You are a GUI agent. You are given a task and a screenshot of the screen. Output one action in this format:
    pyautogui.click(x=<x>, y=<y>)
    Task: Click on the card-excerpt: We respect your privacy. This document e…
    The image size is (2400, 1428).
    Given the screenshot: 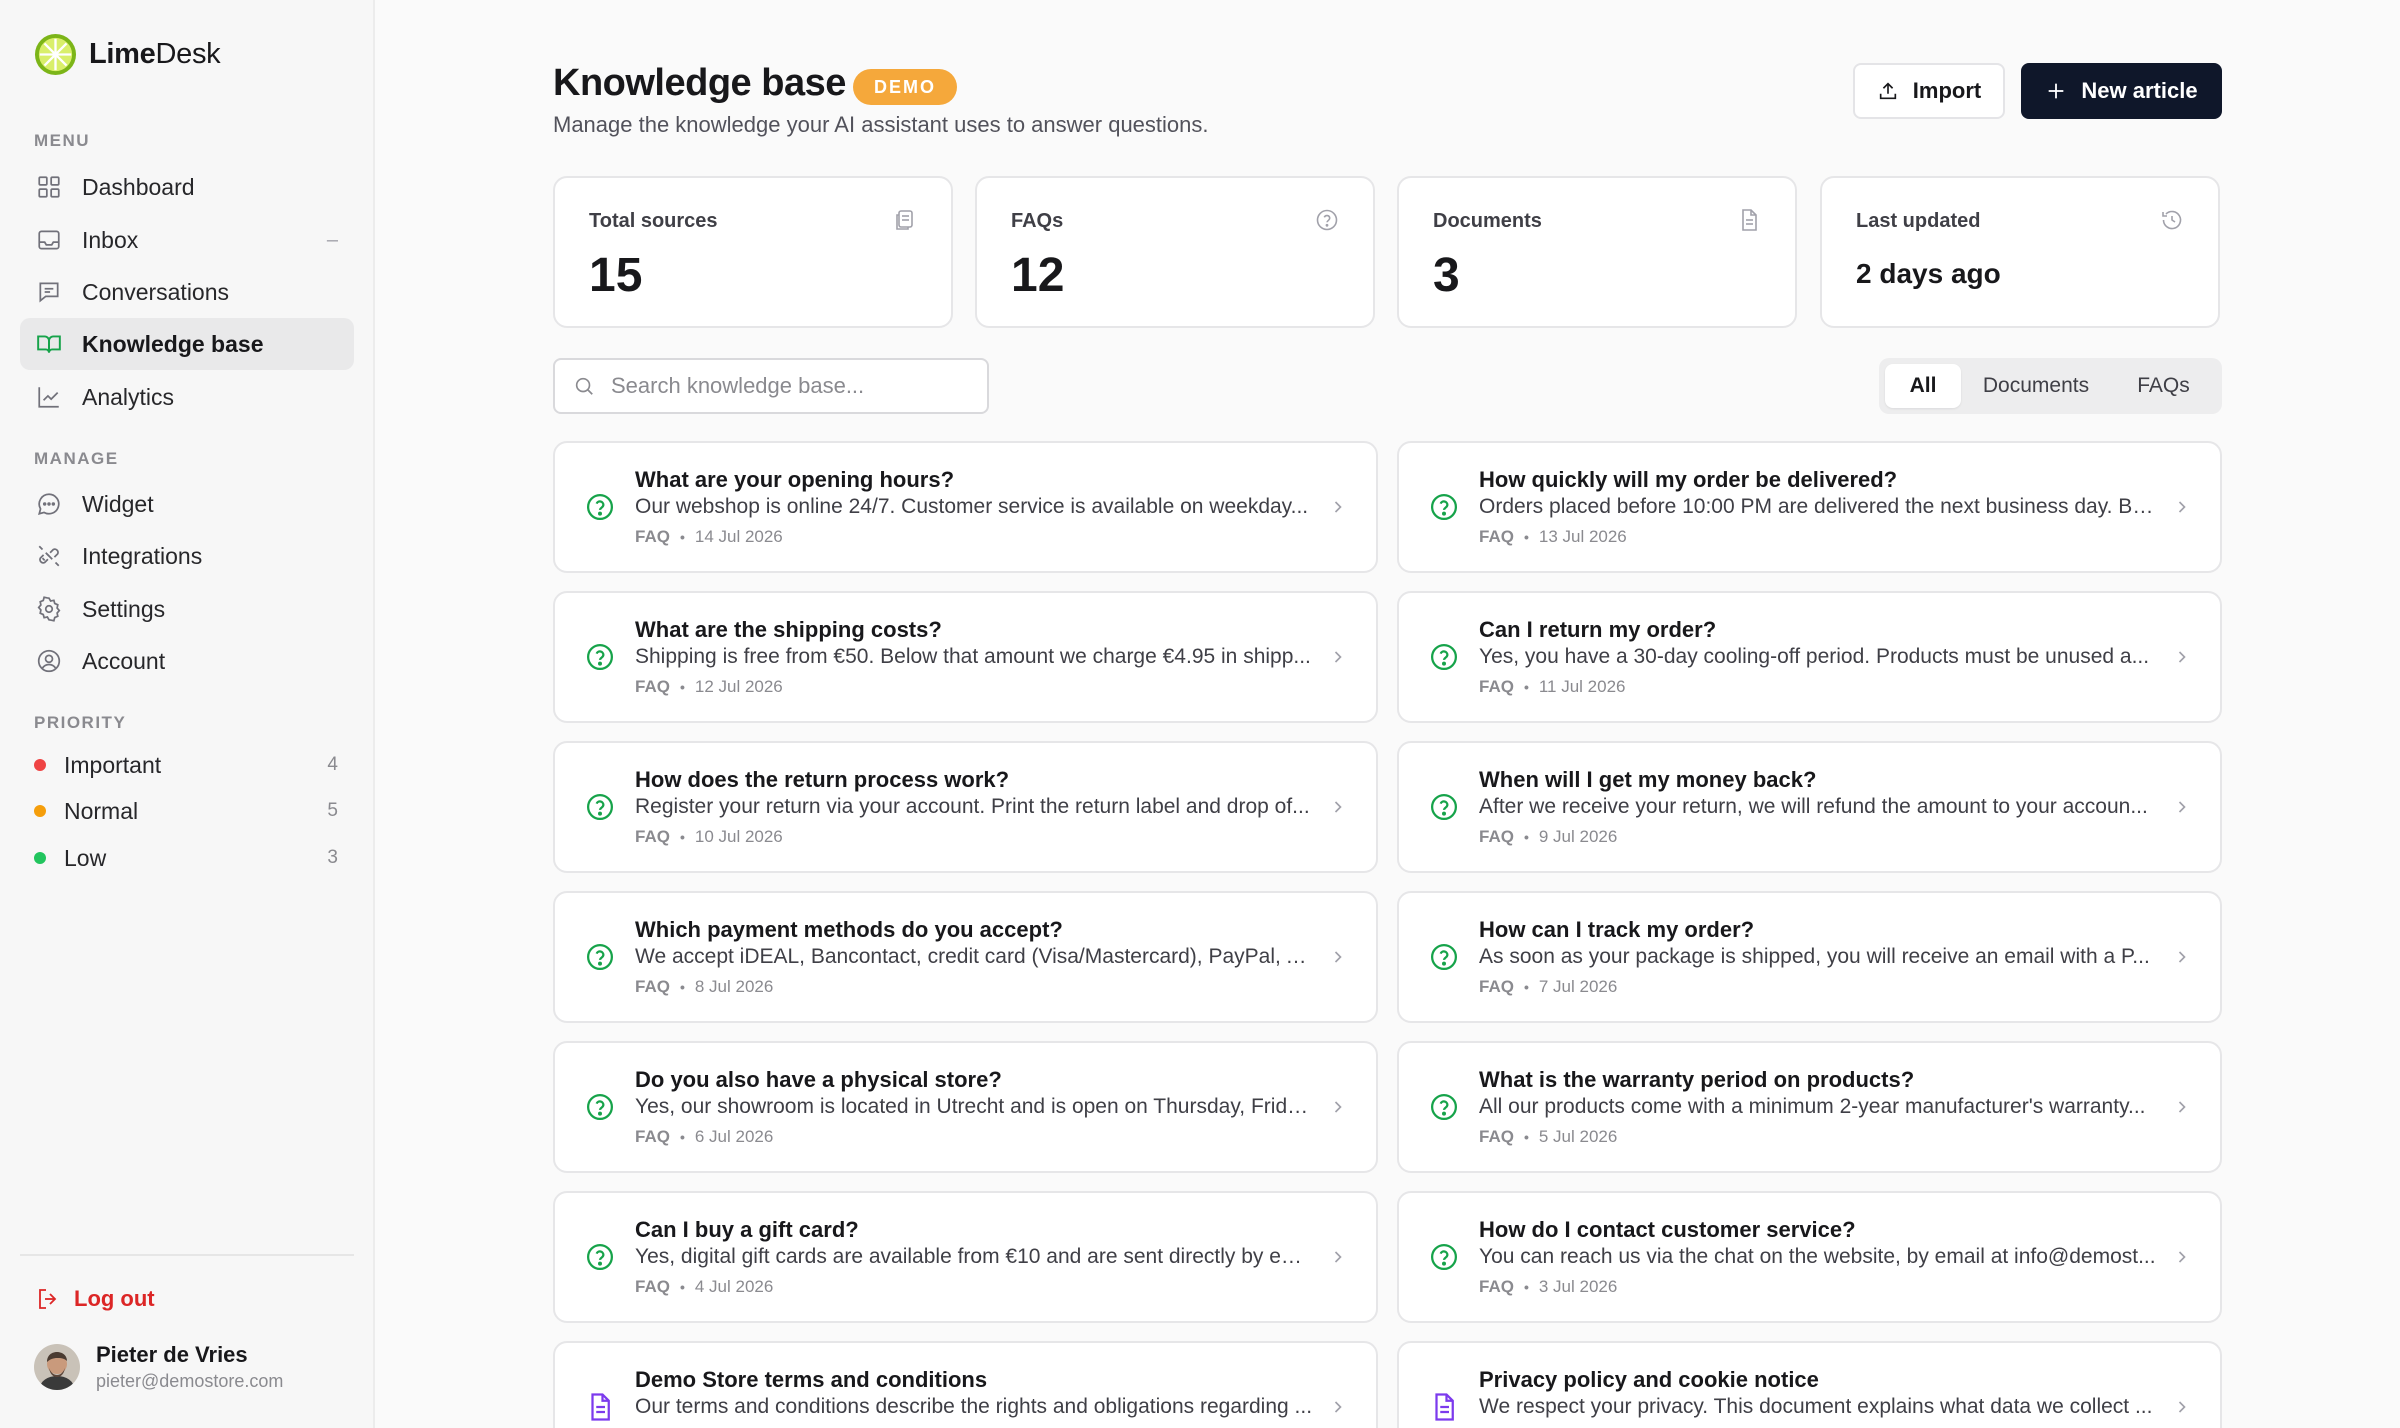 What is the action you would take?
    pyautogui.click(x=1816, y=1406)
    